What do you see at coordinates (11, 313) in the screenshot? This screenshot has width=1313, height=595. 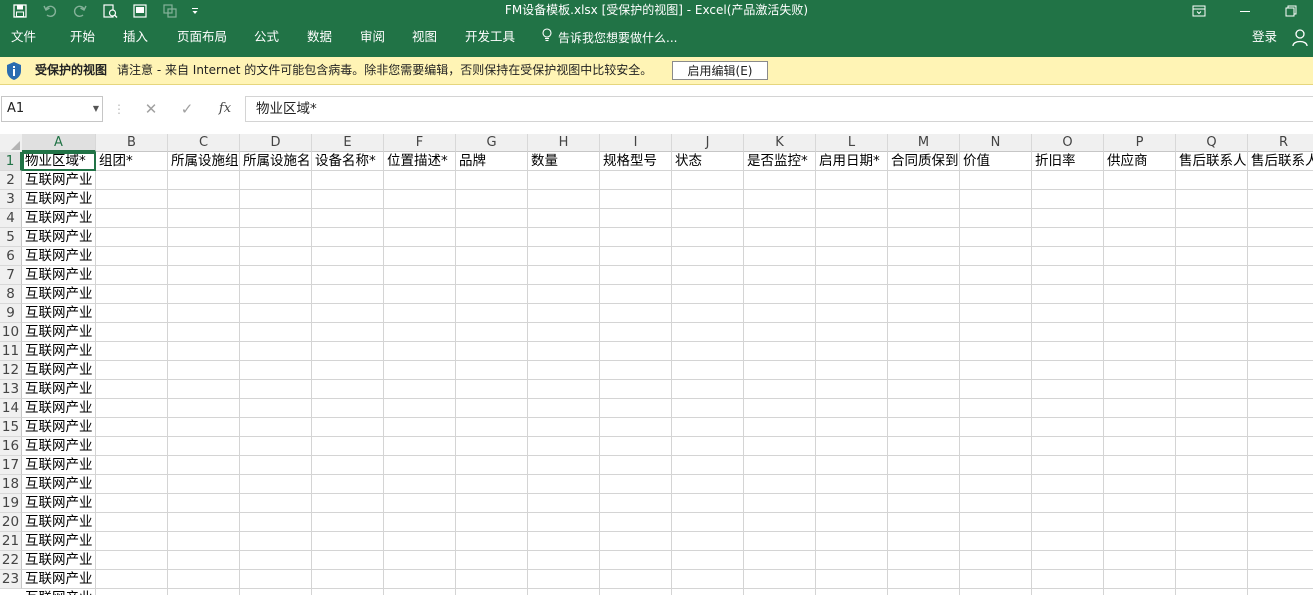 I see `row-header: 9` at bounding box center [11, 313].